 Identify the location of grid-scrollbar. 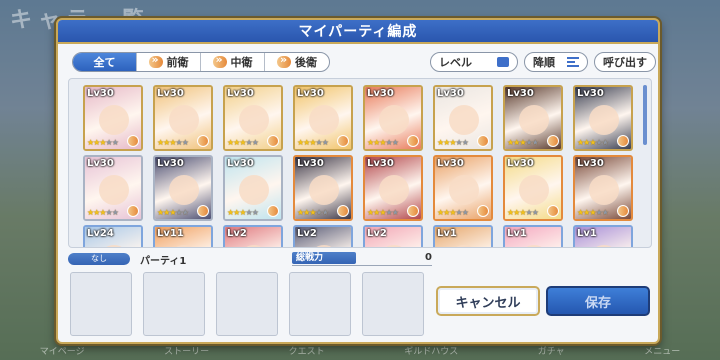
(645, 115).